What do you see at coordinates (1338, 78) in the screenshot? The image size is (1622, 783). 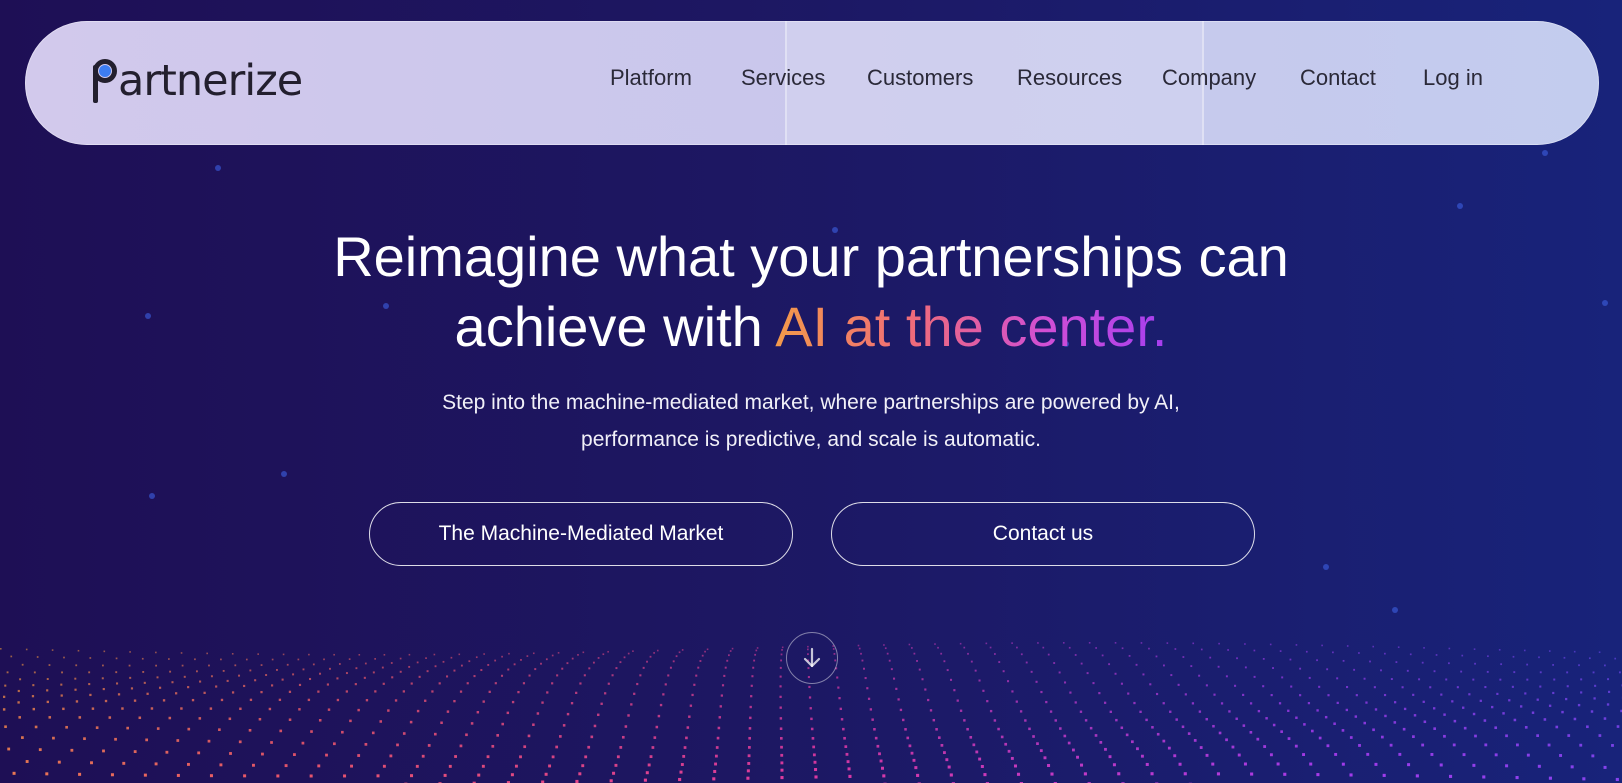 I see `nav-link-contact: Contact` at bounding box center [1338, 78].